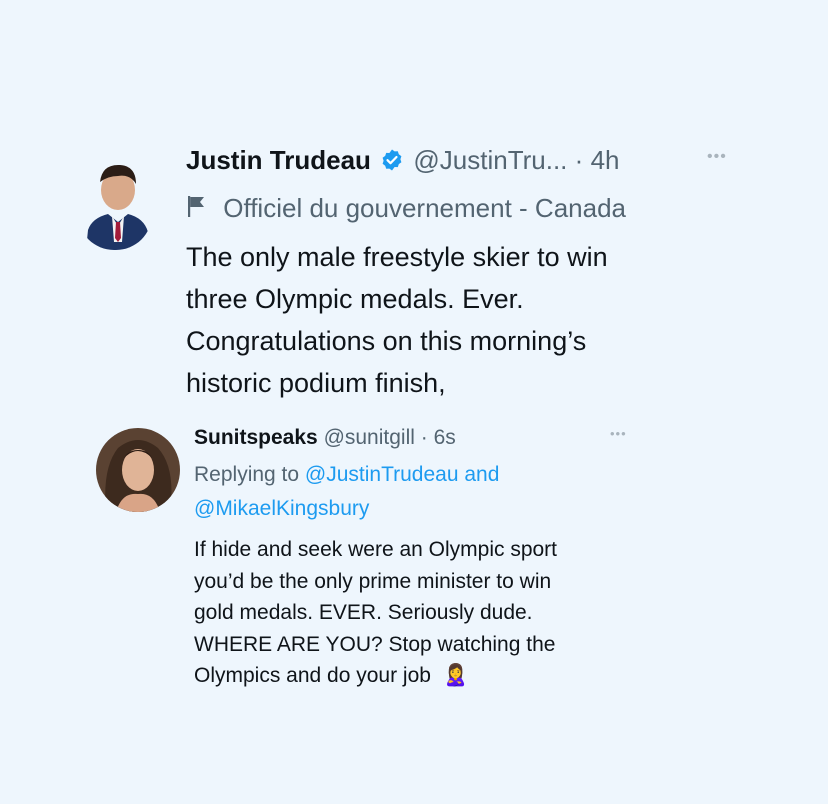 The width and height of the screenshot is (828, 804). What do you see at coordinates (363, 612) in the screenshot?
I see `text-line: gold medals. EVER. Seriously dude.` at bounding box center [363, 612].